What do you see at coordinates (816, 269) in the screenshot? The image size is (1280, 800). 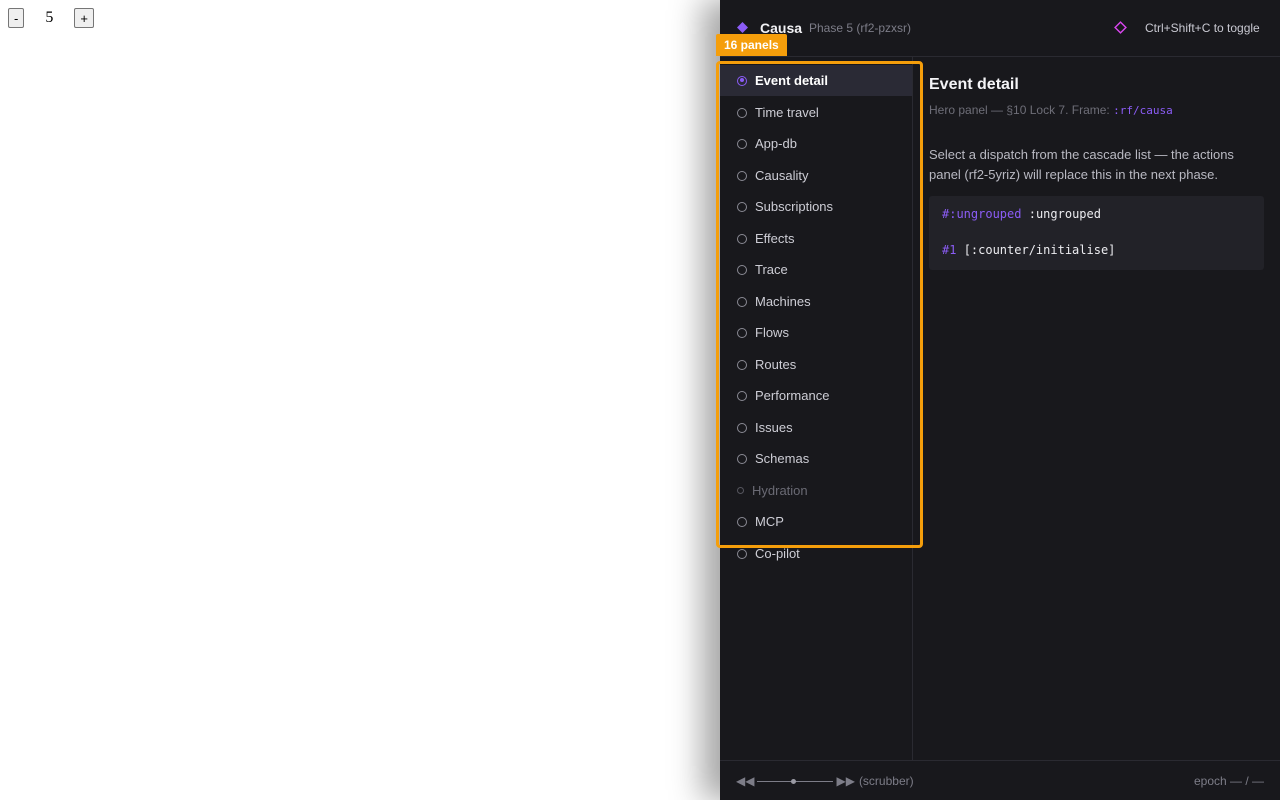 I see `nav-item-trace: Trace` at bounding box center [816, 269].